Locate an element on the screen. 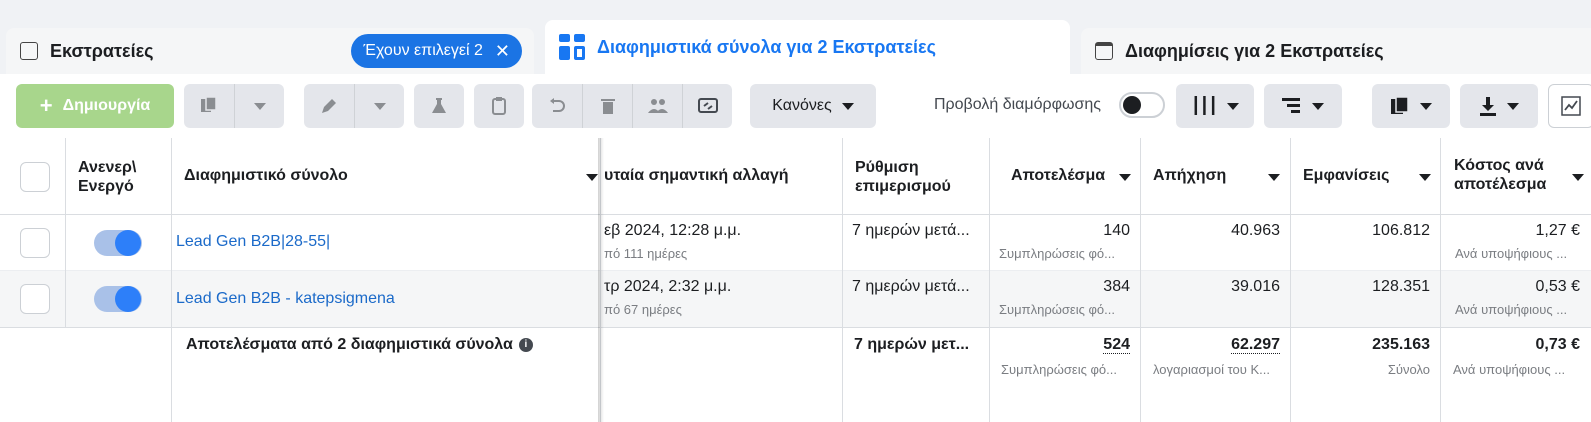  reports-button is located at coordinates (1411, 106).